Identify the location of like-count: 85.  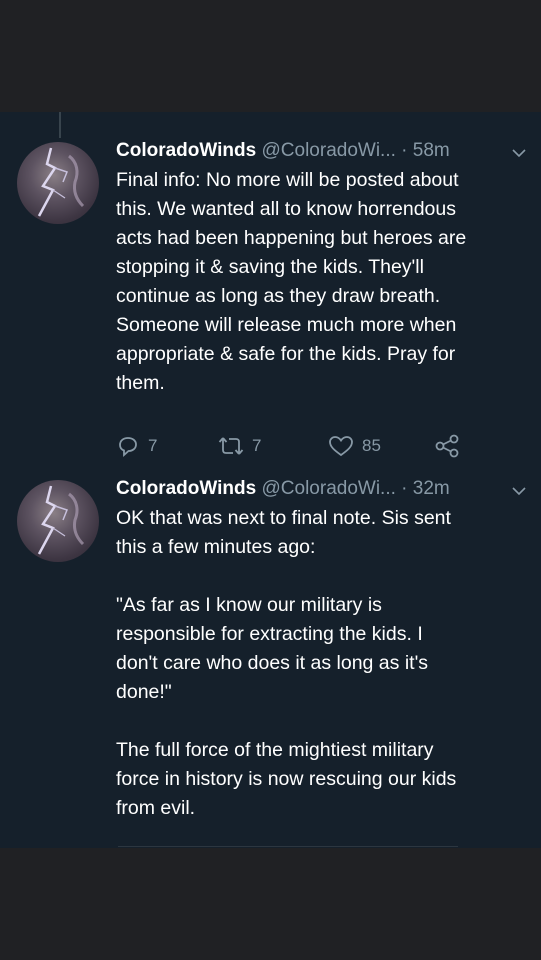
(371, 445).